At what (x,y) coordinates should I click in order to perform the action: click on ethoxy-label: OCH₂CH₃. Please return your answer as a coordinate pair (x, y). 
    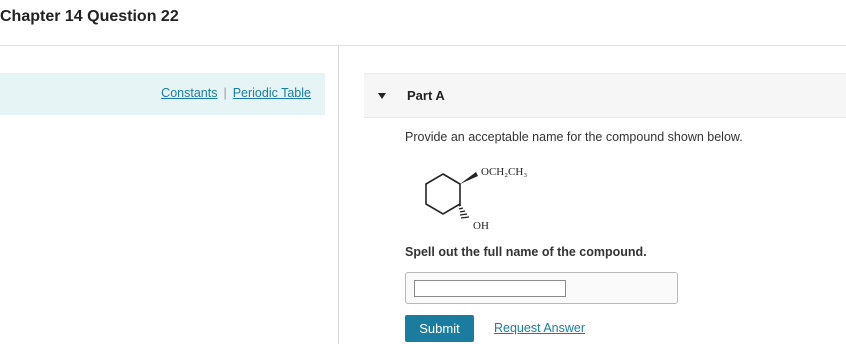
    Looking at the image, I should click on (504, 172).